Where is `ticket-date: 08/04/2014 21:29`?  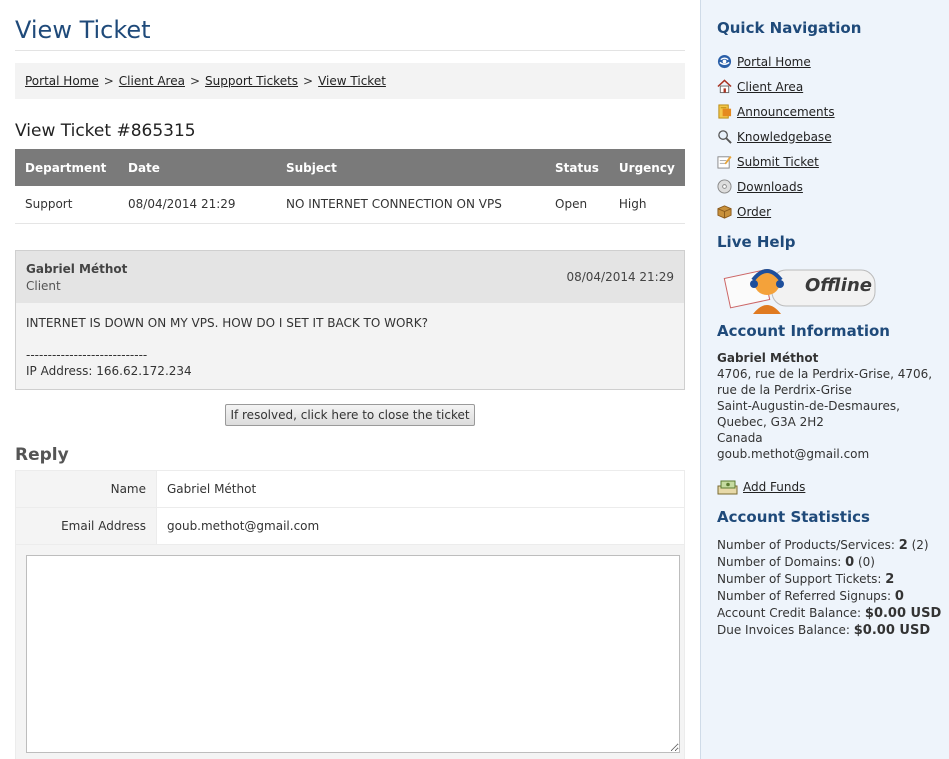 ticket-date: 08/04/2014 21:29 is located at coordinates (197, 205).